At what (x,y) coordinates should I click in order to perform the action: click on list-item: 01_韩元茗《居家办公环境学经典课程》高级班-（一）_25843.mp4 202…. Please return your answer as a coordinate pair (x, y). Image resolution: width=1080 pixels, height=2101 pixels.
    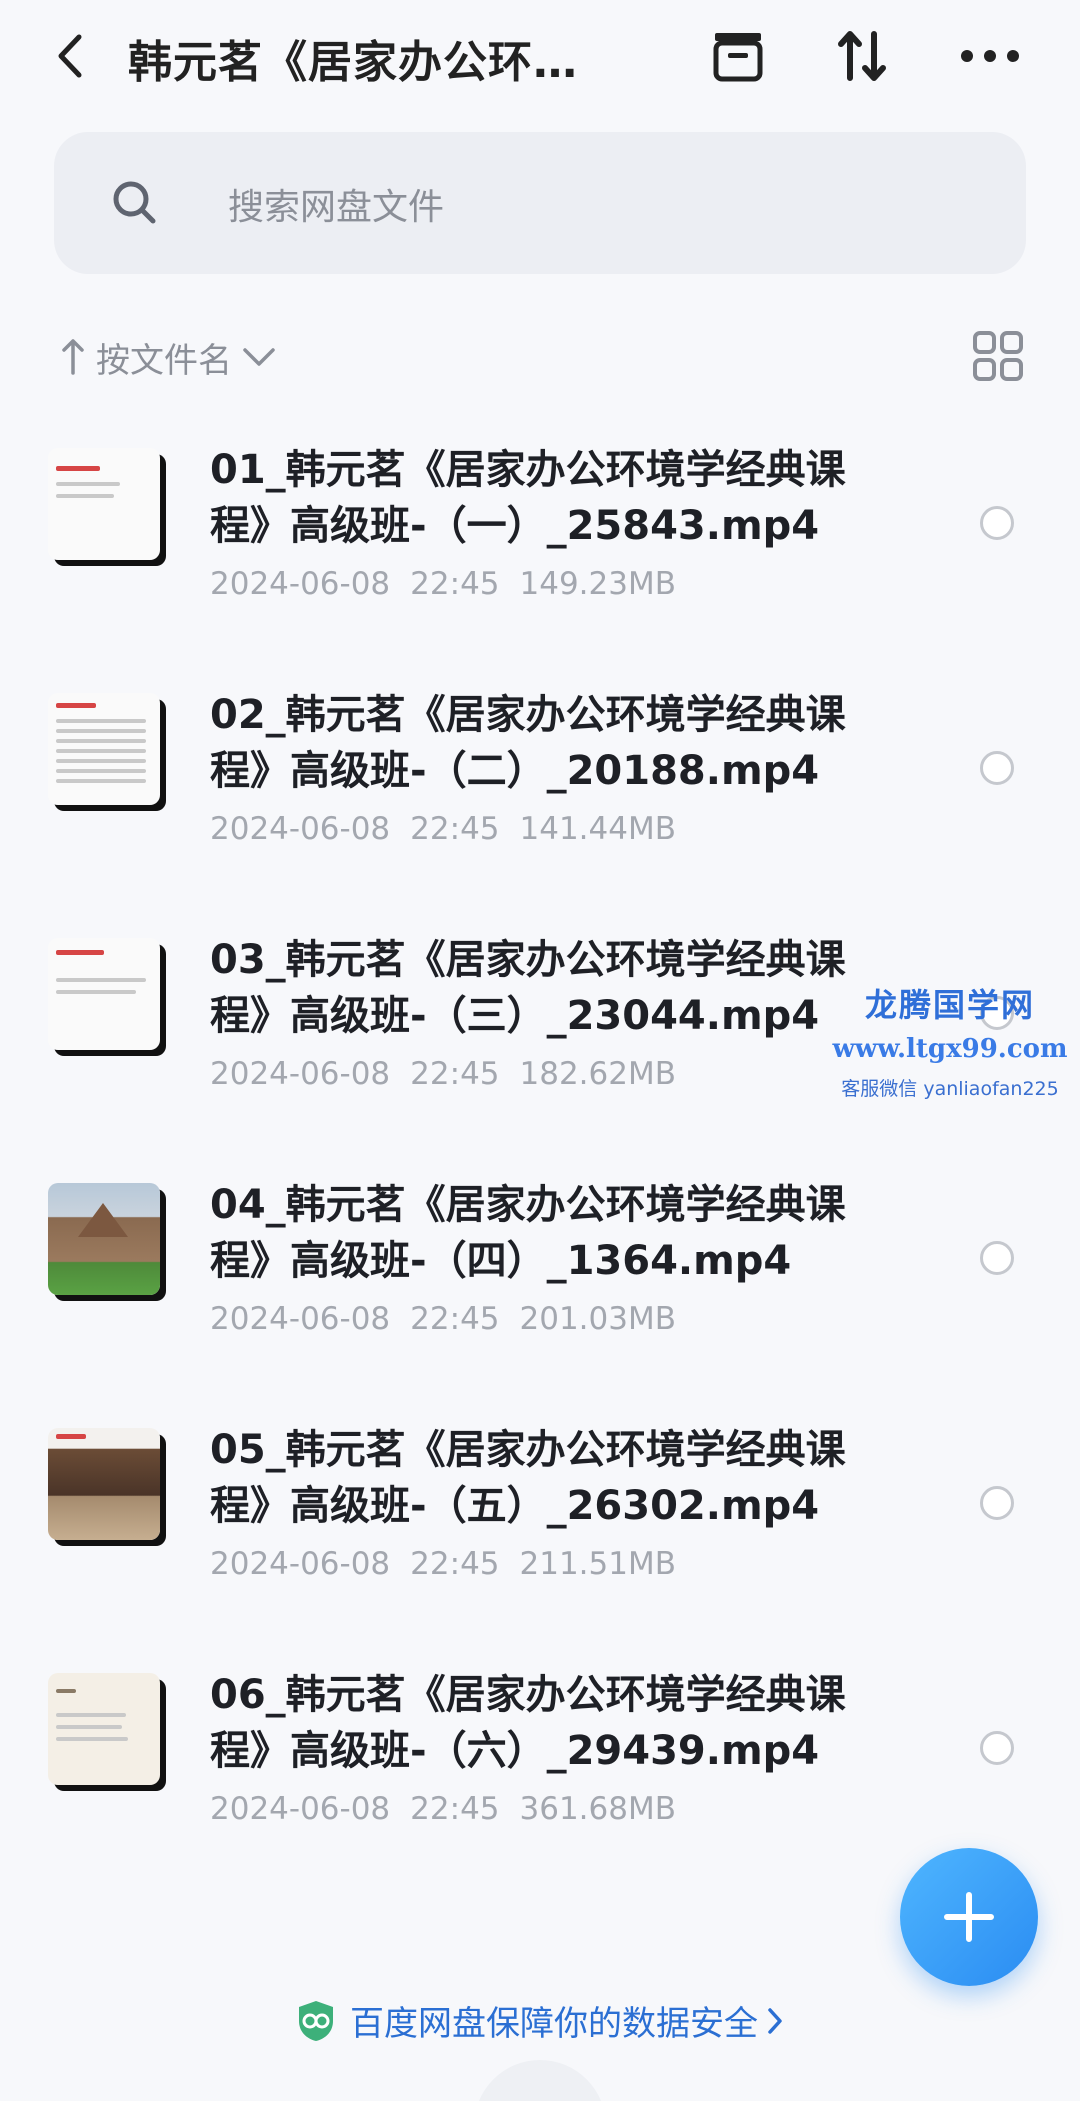
    Looking at the image, I should click on (540, 542).